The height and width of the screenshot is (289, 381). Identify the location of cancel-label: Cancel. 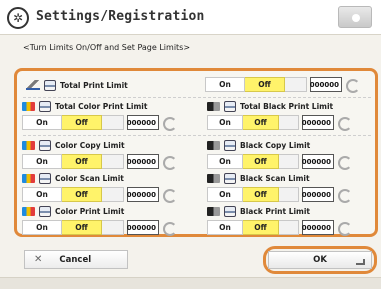
(75, 259).